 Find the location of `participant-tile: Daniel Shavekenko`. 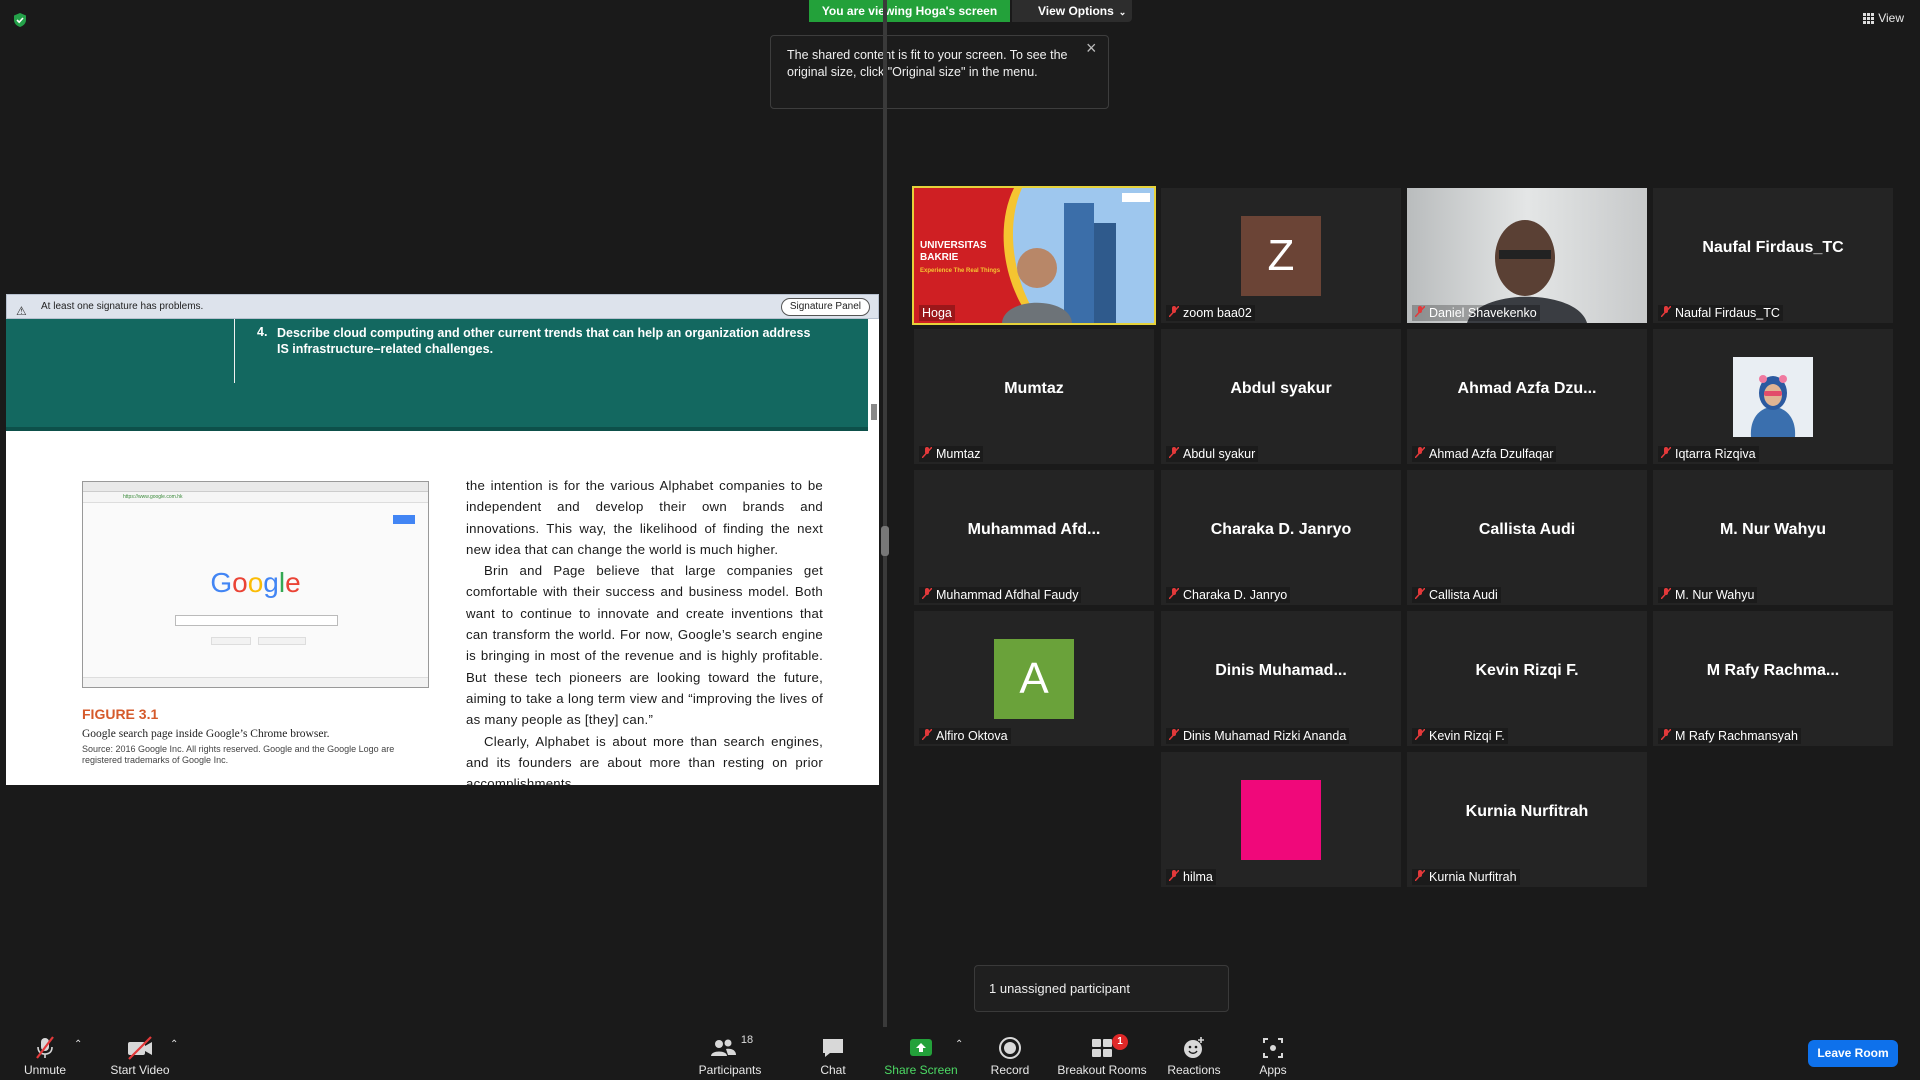

participant-tile: Daniel Shavekenko is located at coordinates (1527, 255).